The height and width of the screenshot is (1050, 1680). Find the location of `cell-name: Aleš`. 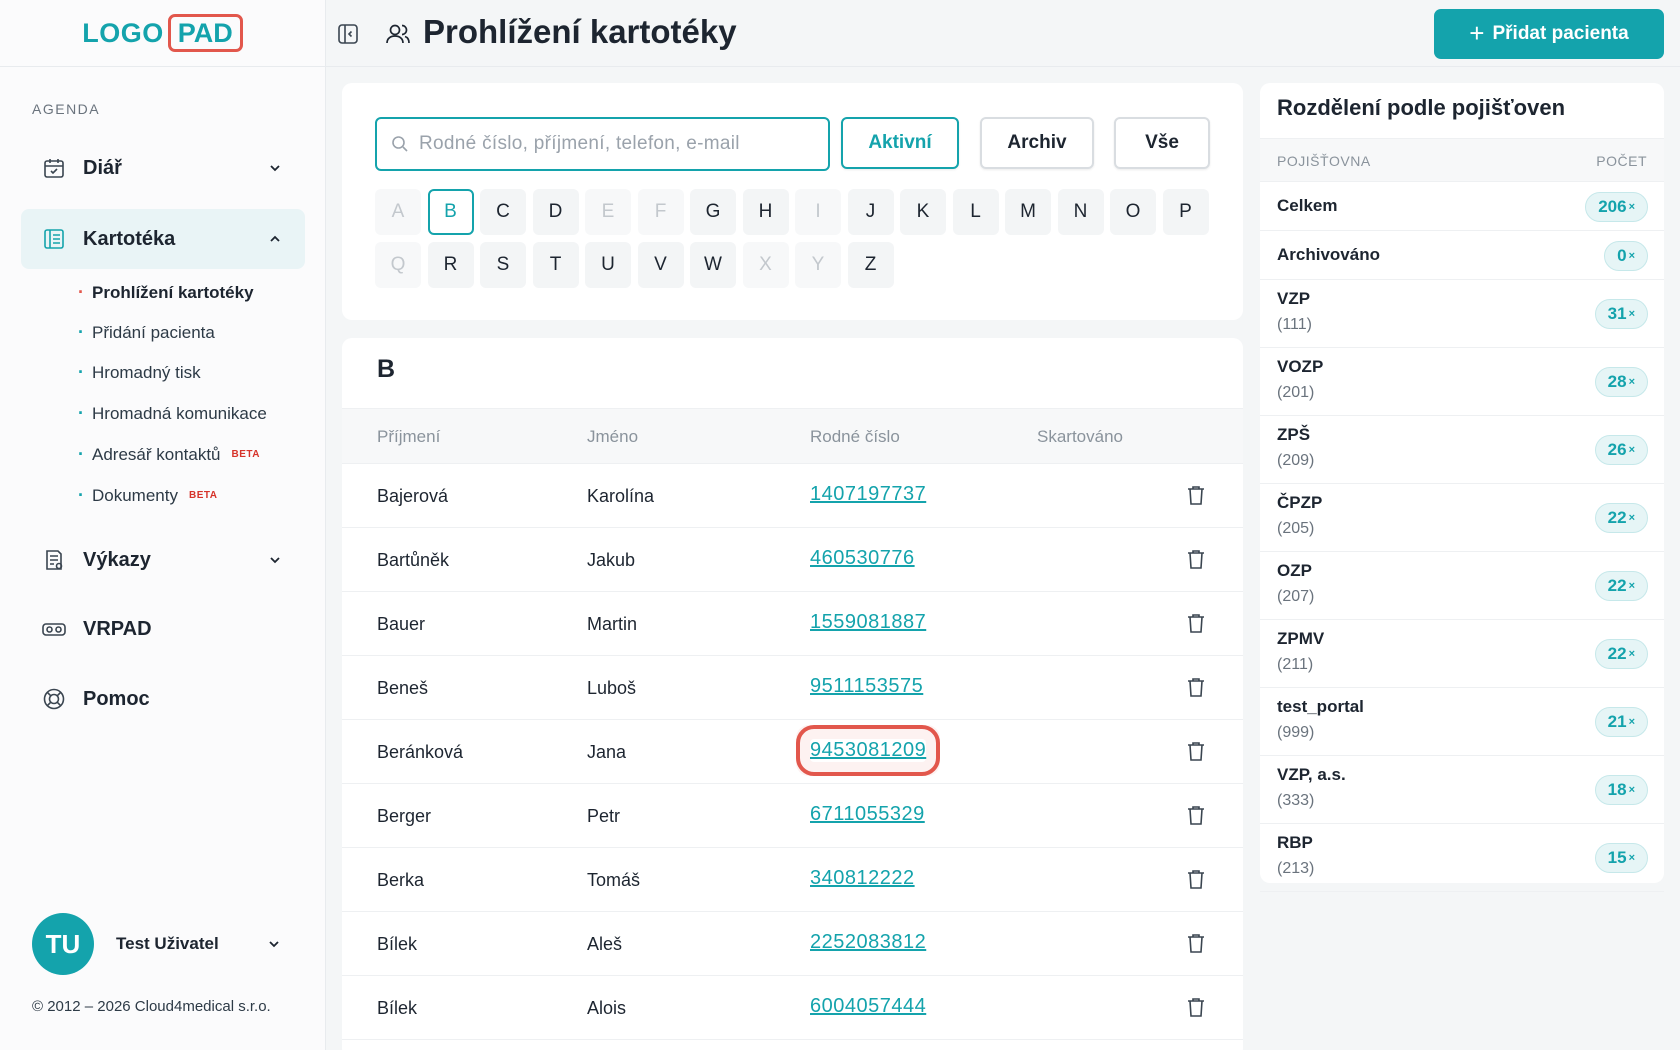

cell-name: Aleš is located at coordinates (605, 944).